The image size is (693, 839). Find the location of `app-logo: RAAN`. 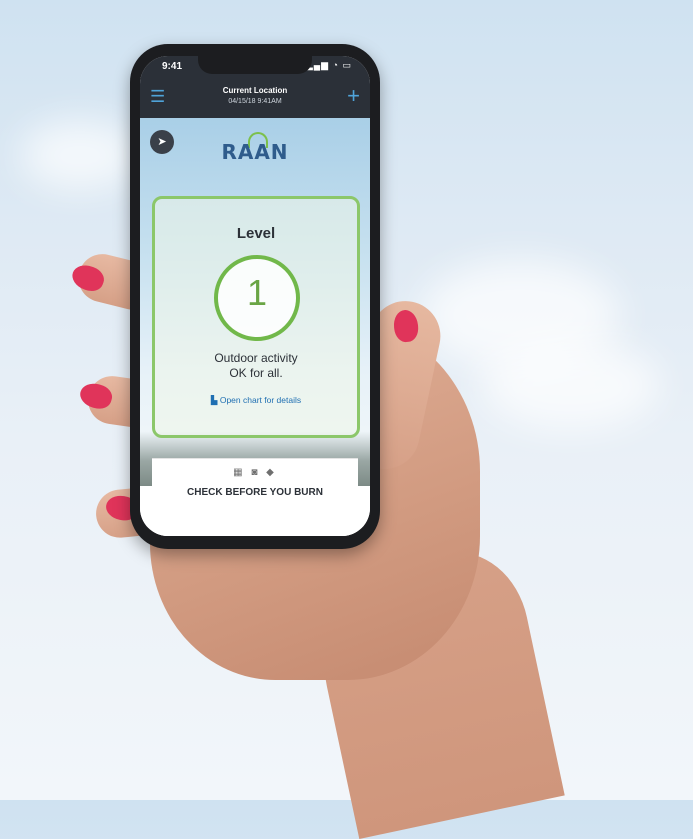

app-logo: RAAN is located at coordinates (255, 152).